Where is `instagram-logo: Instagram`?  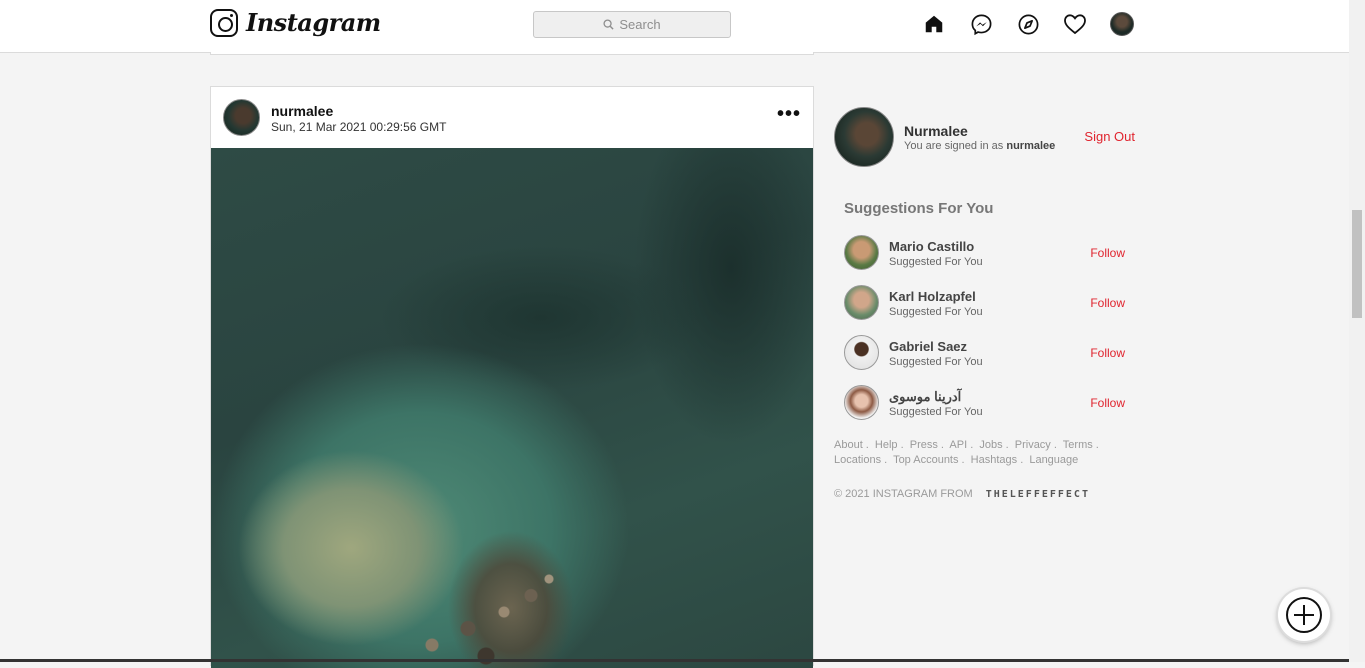 instagram-logo: Instagram is located at coordinates (295, 22).